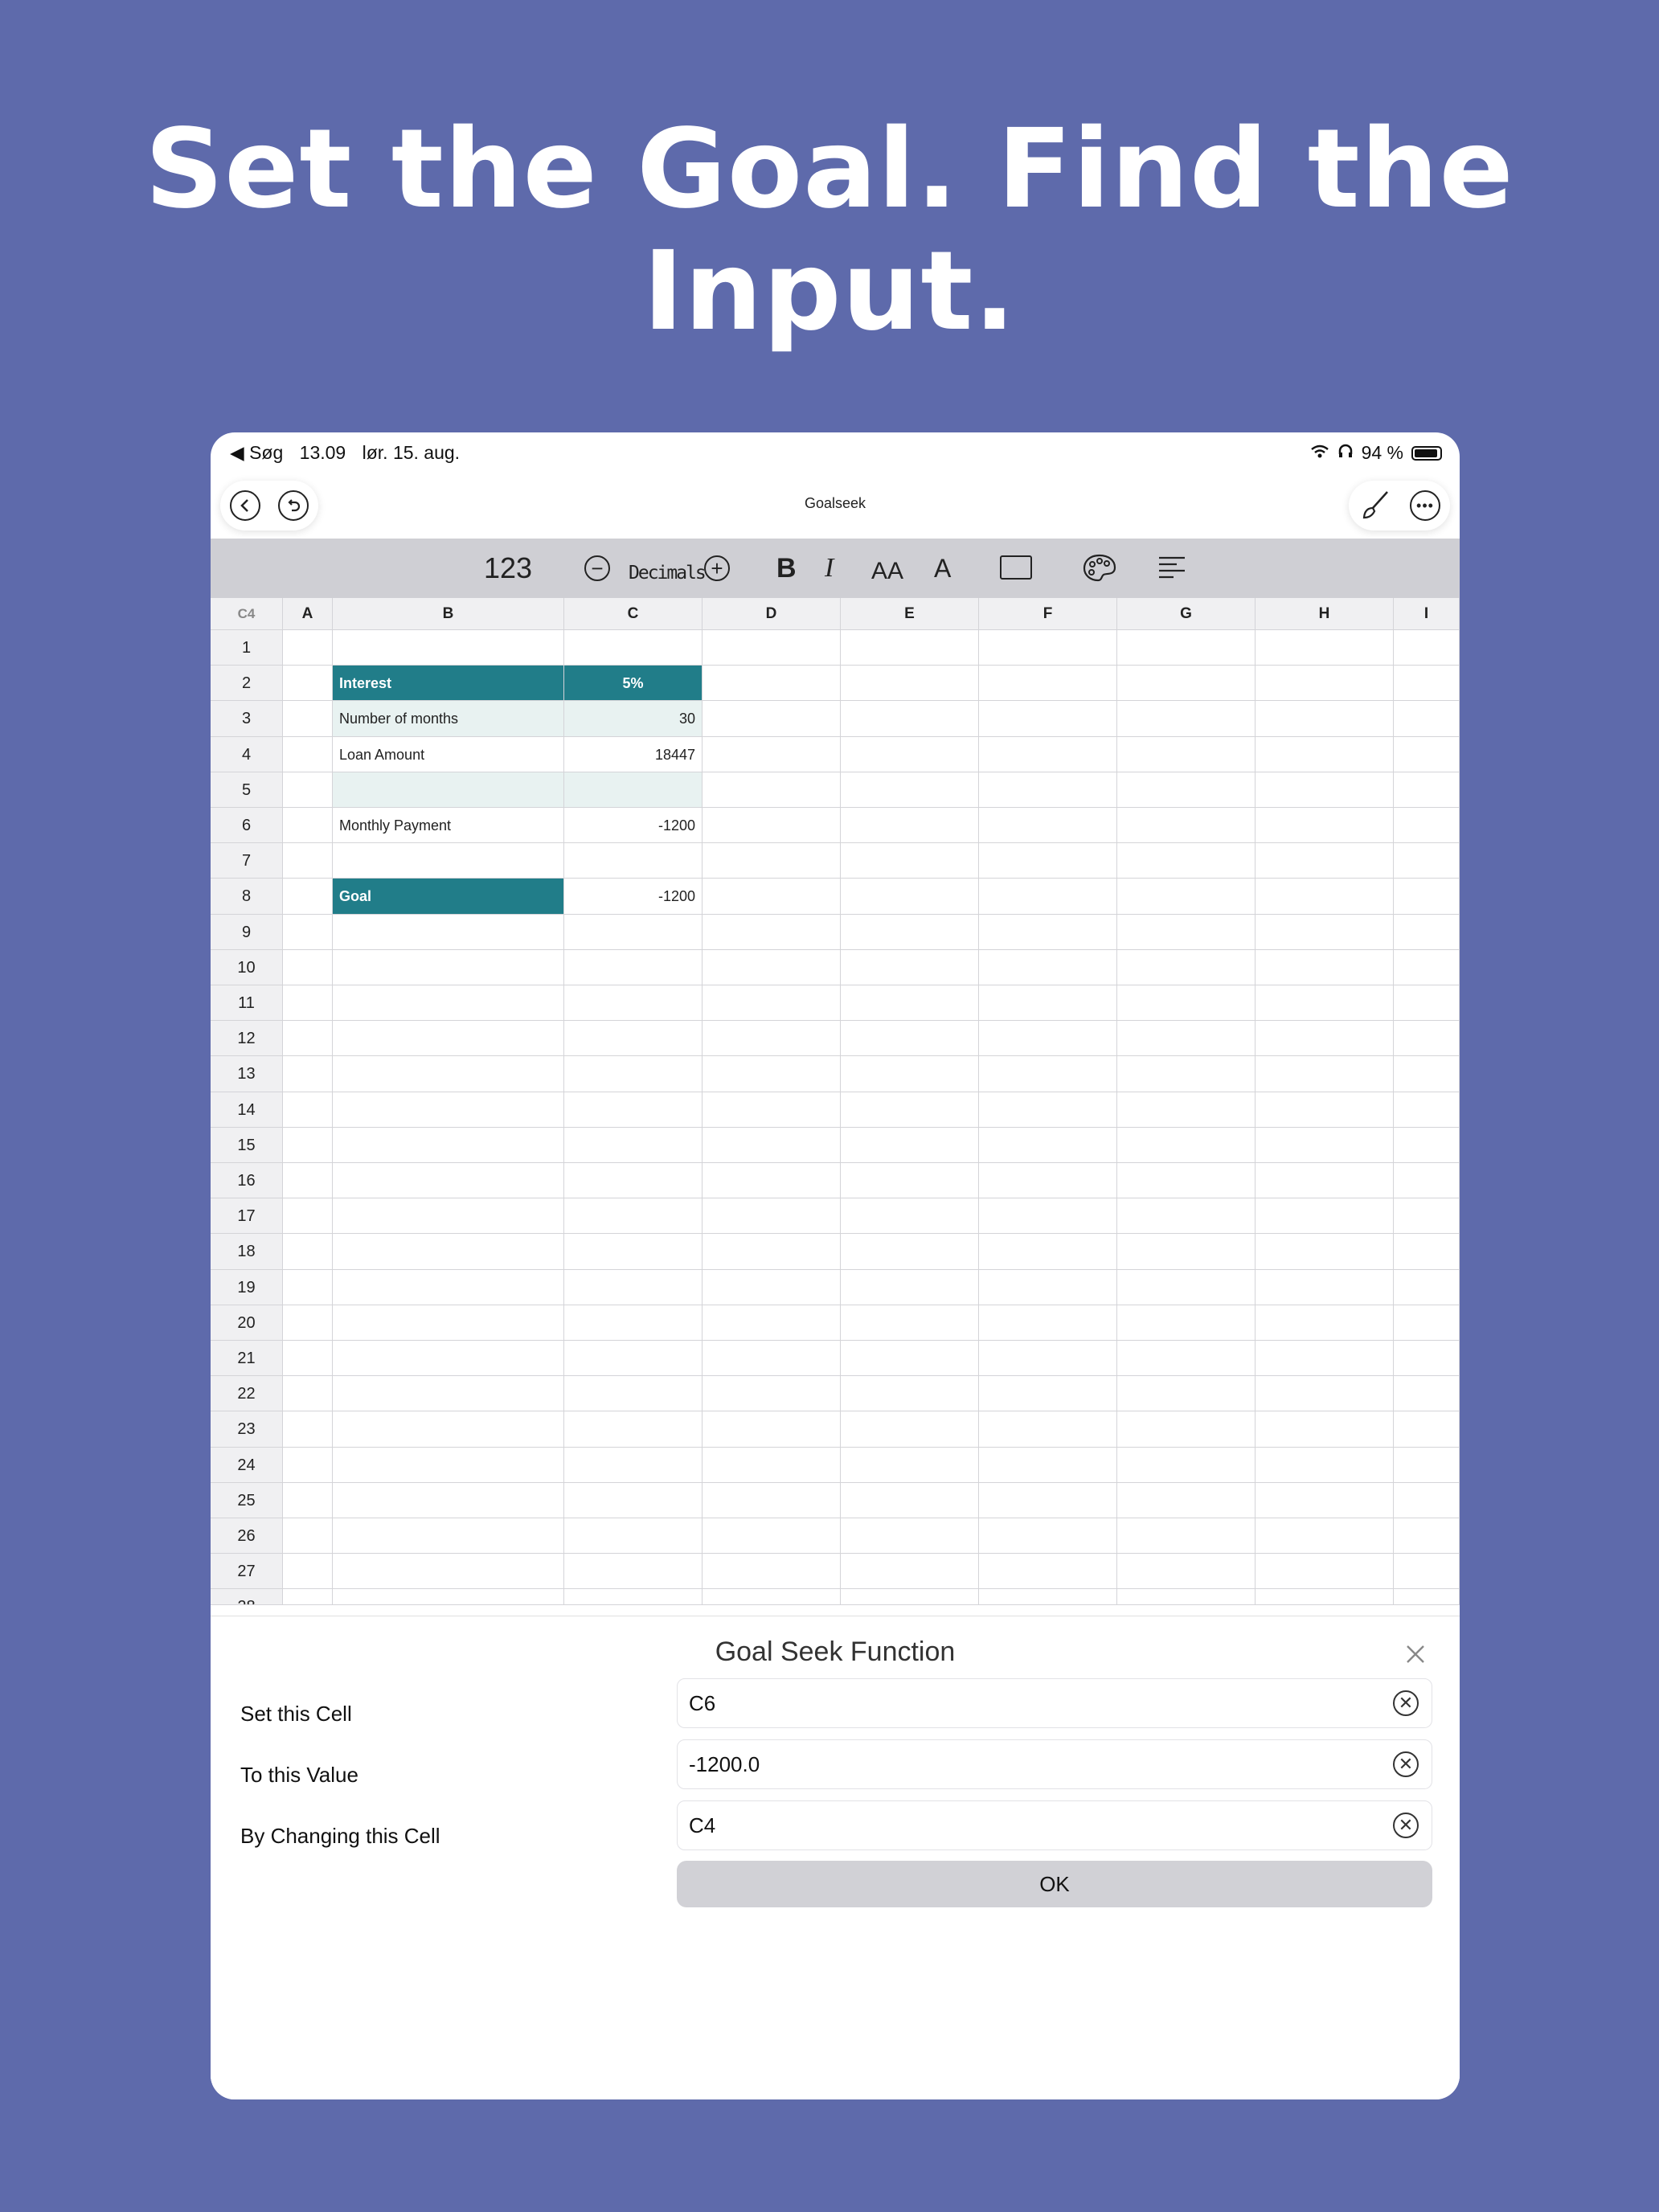  Describe the element at coordinates (633, 1074) in the screenshot. I see `cell-c13` at that location.